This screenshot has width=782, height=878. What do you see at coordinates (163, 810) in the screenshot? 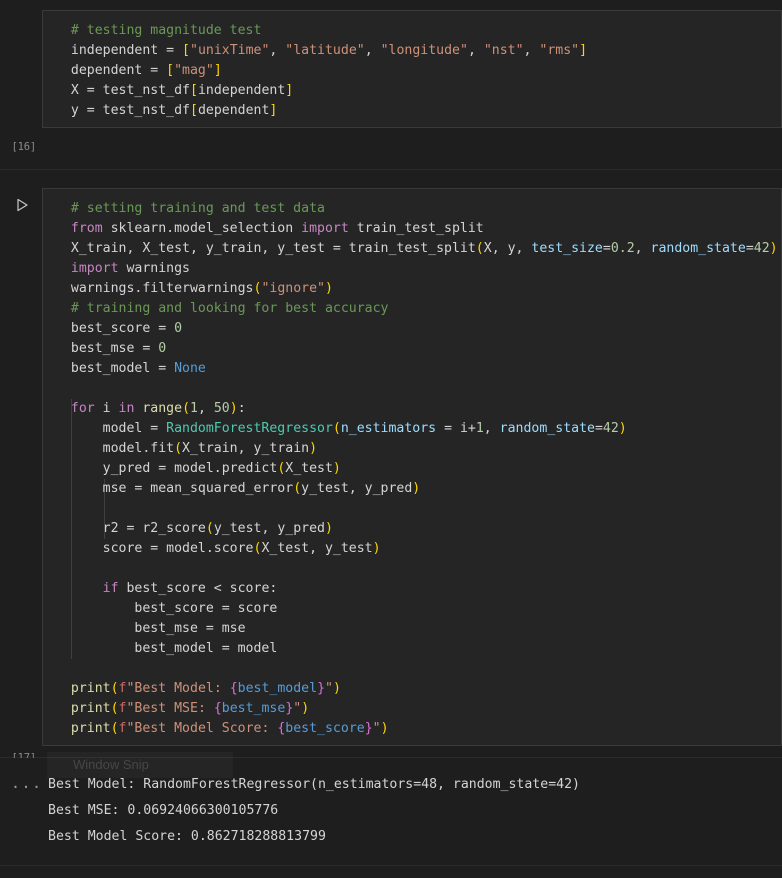
I see `output-line: Best MSE: 0.06924066300105776` at bounding box center [163, 810].